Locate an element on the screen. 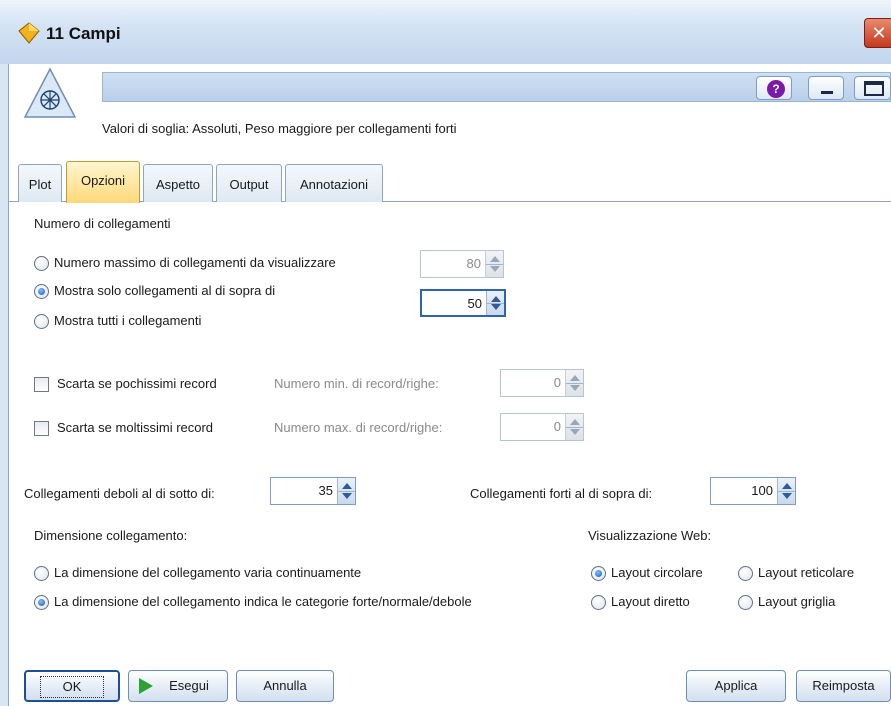 The width and height of the screenshot is (891, 706). radio-above-links-label: Mostra solo collegamenti al di sopra di is located at coordinates (165, 290).